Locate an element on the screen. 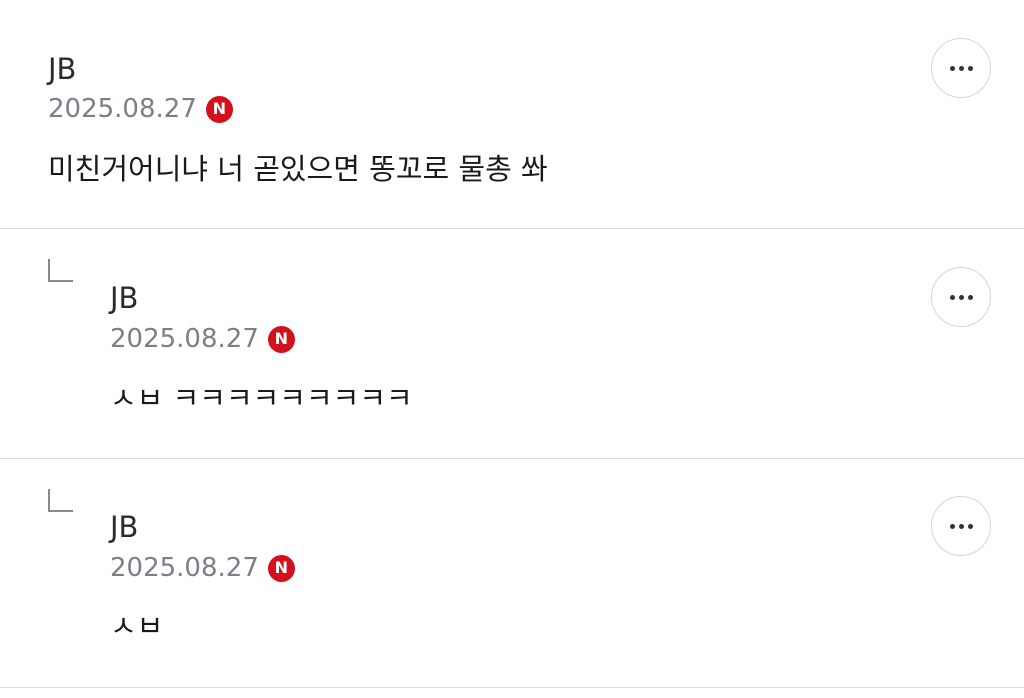  comment-text: 미친거어니냐 너 곧있으면 똥꼬로 물총 쏴 is located at coordinates (298, 169).